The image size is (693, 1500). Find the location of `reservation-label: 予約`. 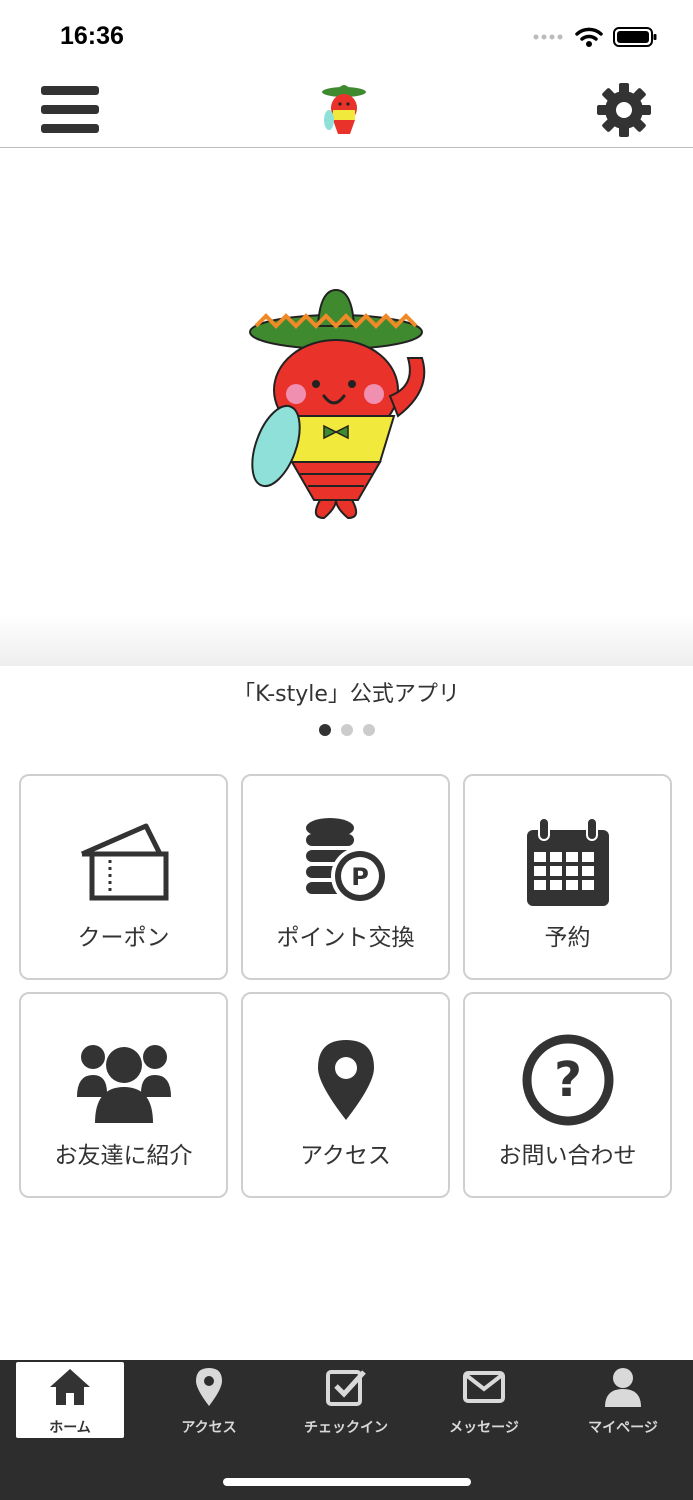

reservation-label: 予約 is located at coordinates (567, 938).